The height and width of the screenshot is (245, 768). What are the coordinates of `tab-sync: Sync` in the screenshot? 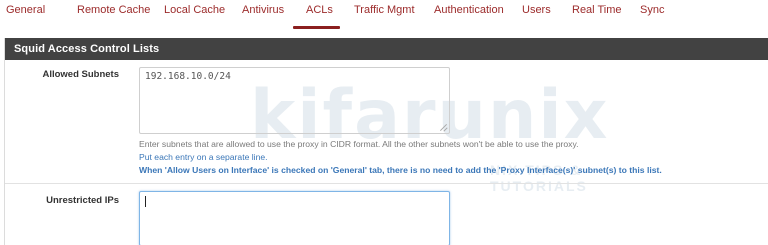 It's located at (652, 10).